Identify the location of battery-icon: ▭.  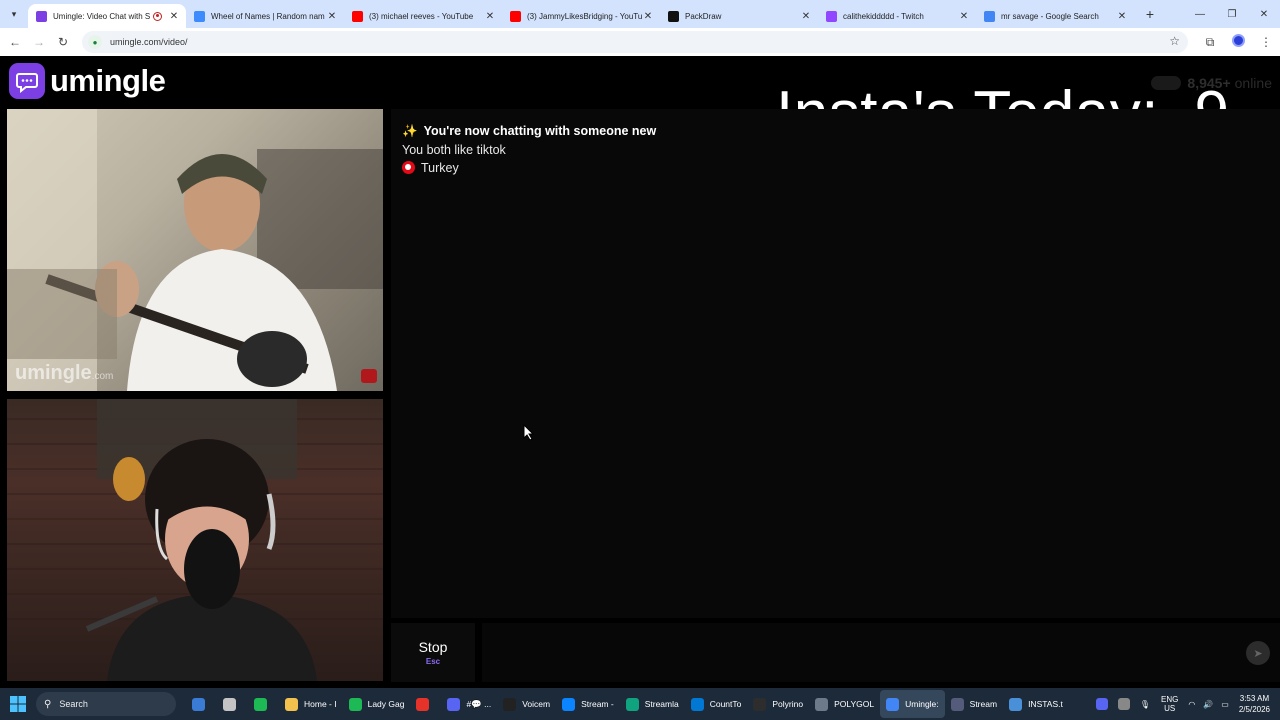
(1225, 704).